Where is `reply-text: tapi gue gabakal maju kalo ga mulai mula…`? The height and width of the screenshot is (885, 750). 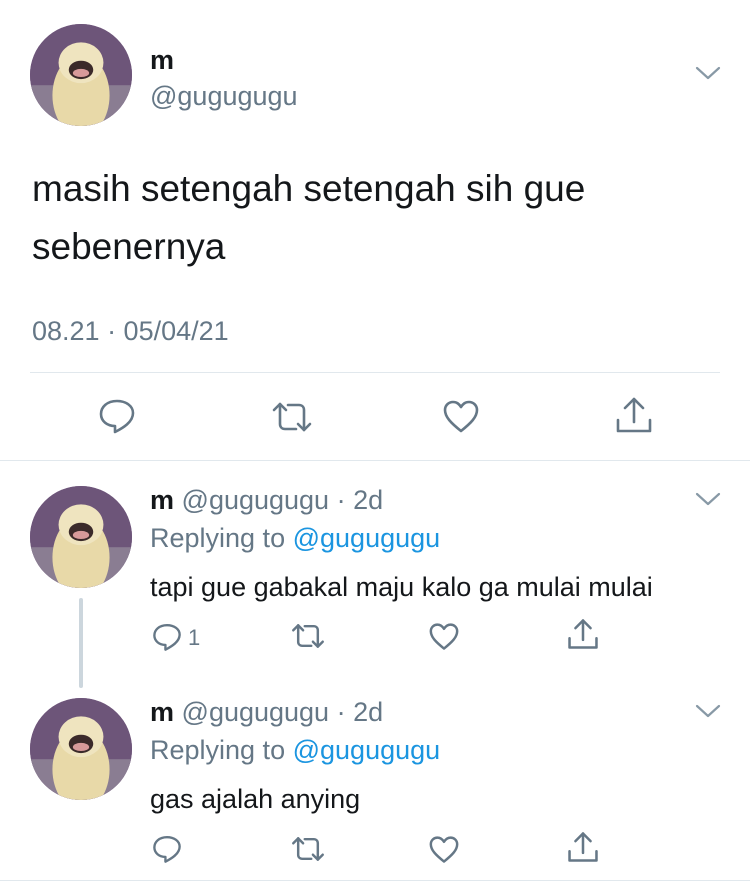 reply-text: tapi gue gabakal maju kalo ga mulai mula… is located at coordinates (401, 587).